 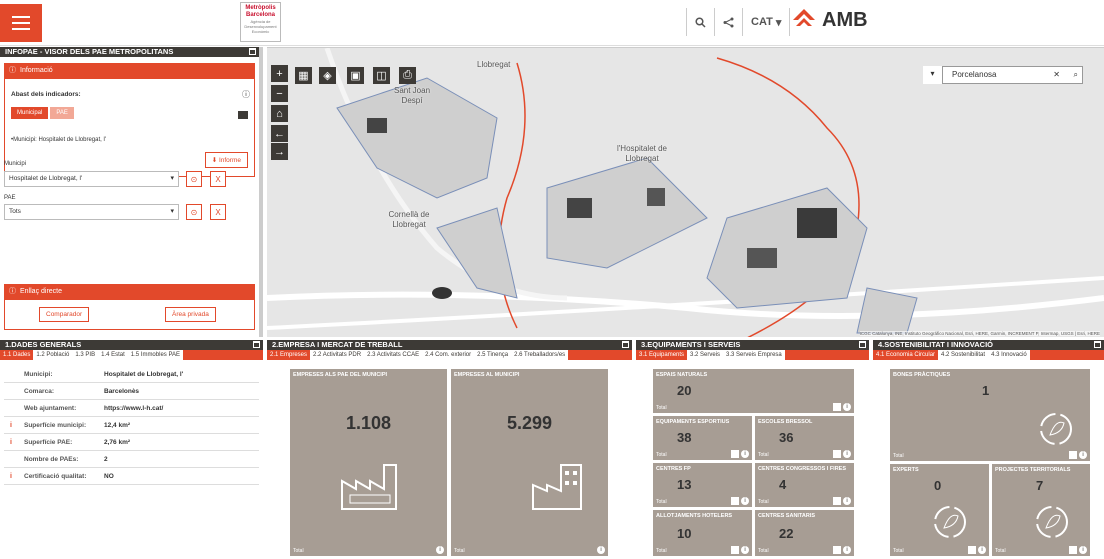 What do you see at coordinates (279, 113) in the screenshot?
I see `home-button: ⌂` at bounding box center [279, 113].